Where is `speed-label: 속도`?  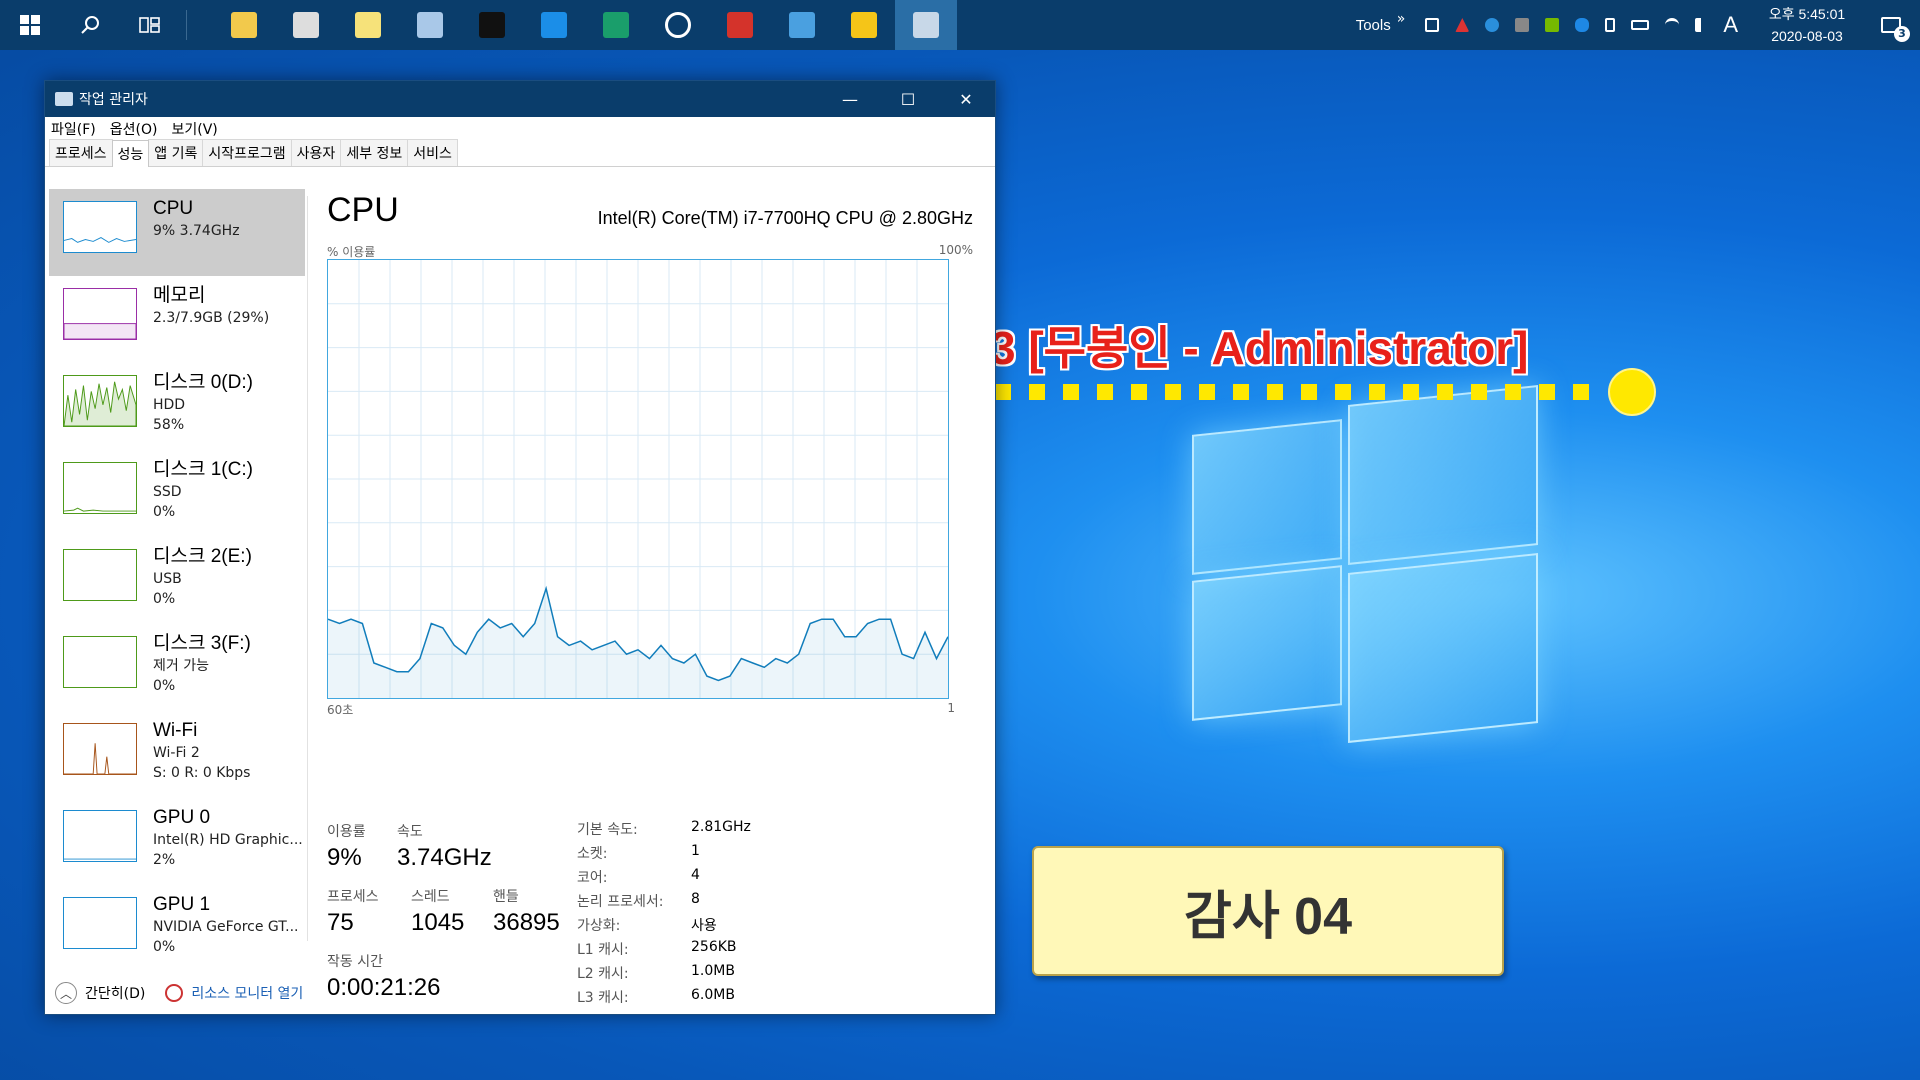 speed-label: 속도 is located at coordinates (410, 832).